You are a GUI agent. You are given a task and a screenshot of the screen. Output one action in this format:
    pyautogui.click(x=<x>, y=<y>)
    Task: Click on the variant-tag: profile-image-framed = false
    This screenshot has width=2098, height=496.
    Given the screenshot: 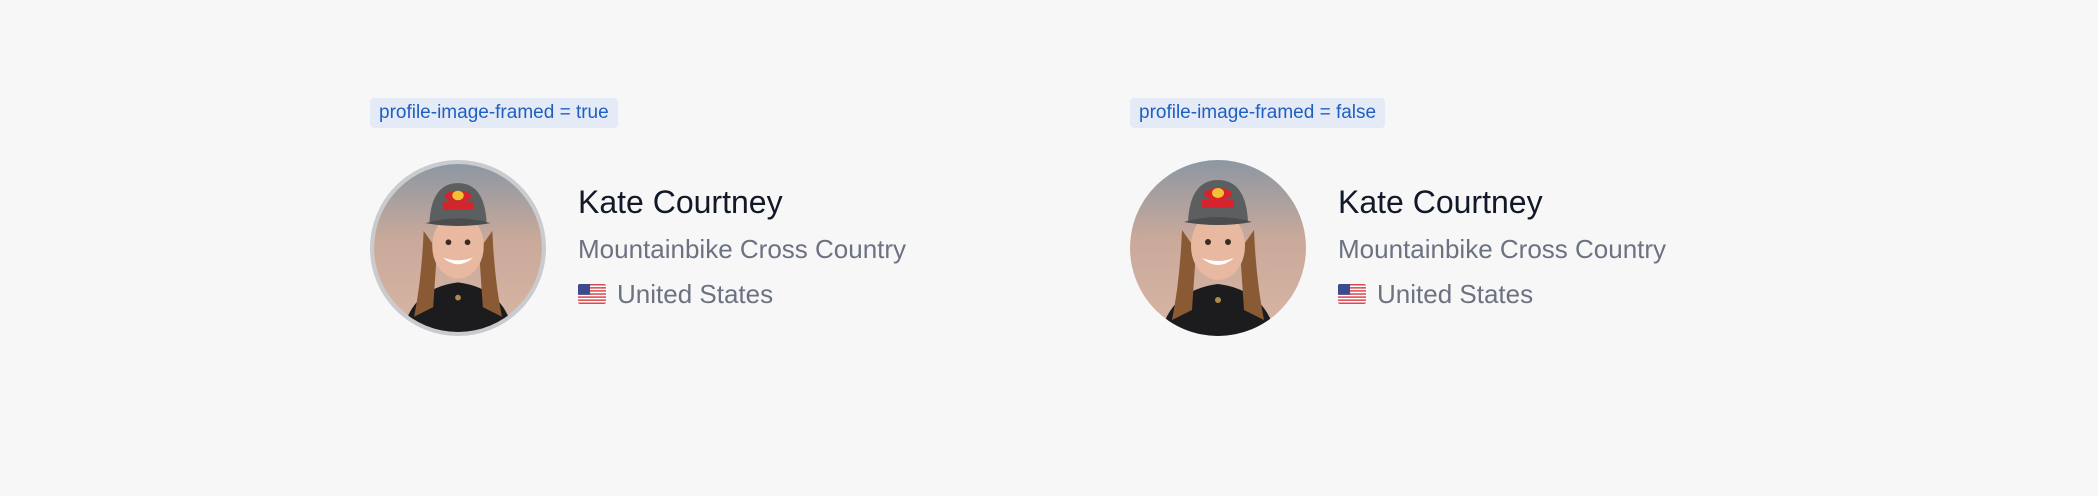 What is the action you would take?
    pyautogui.click(x=1258, y=113)
    